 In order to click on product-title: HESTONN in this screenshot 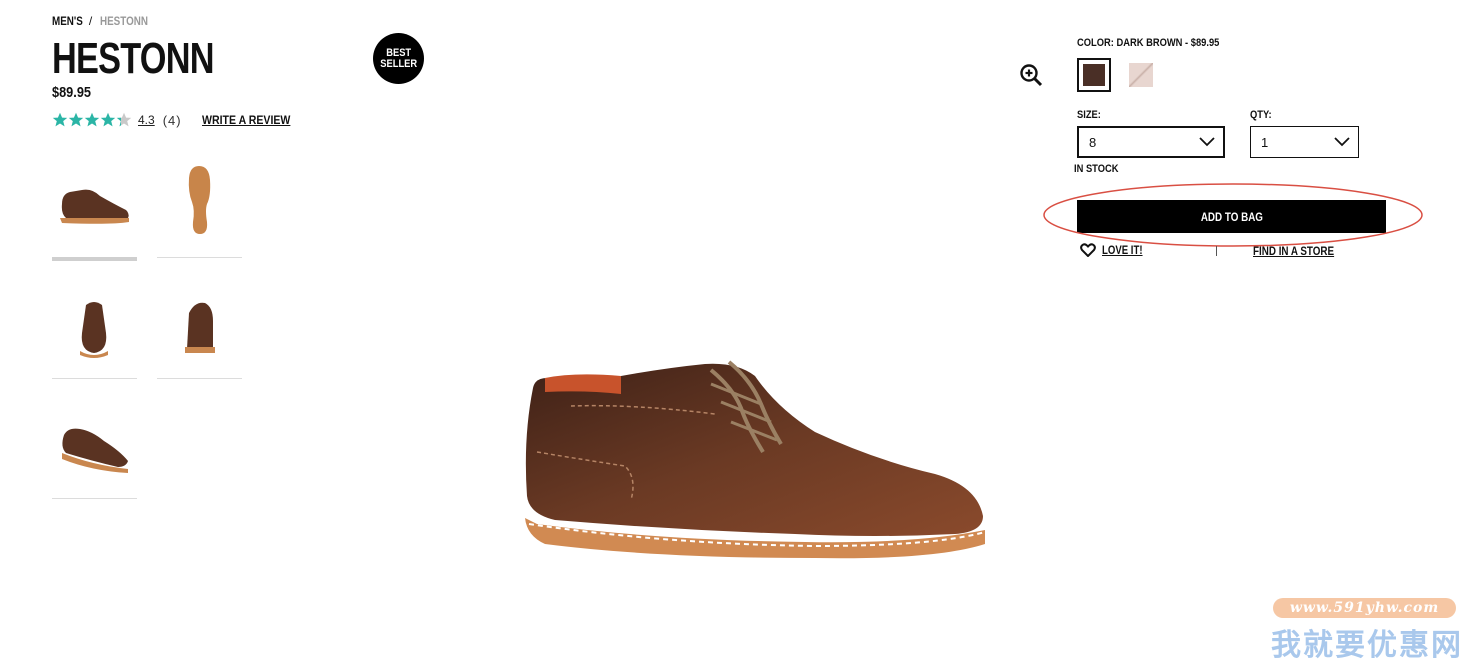, I will do `click(133, 58)`.